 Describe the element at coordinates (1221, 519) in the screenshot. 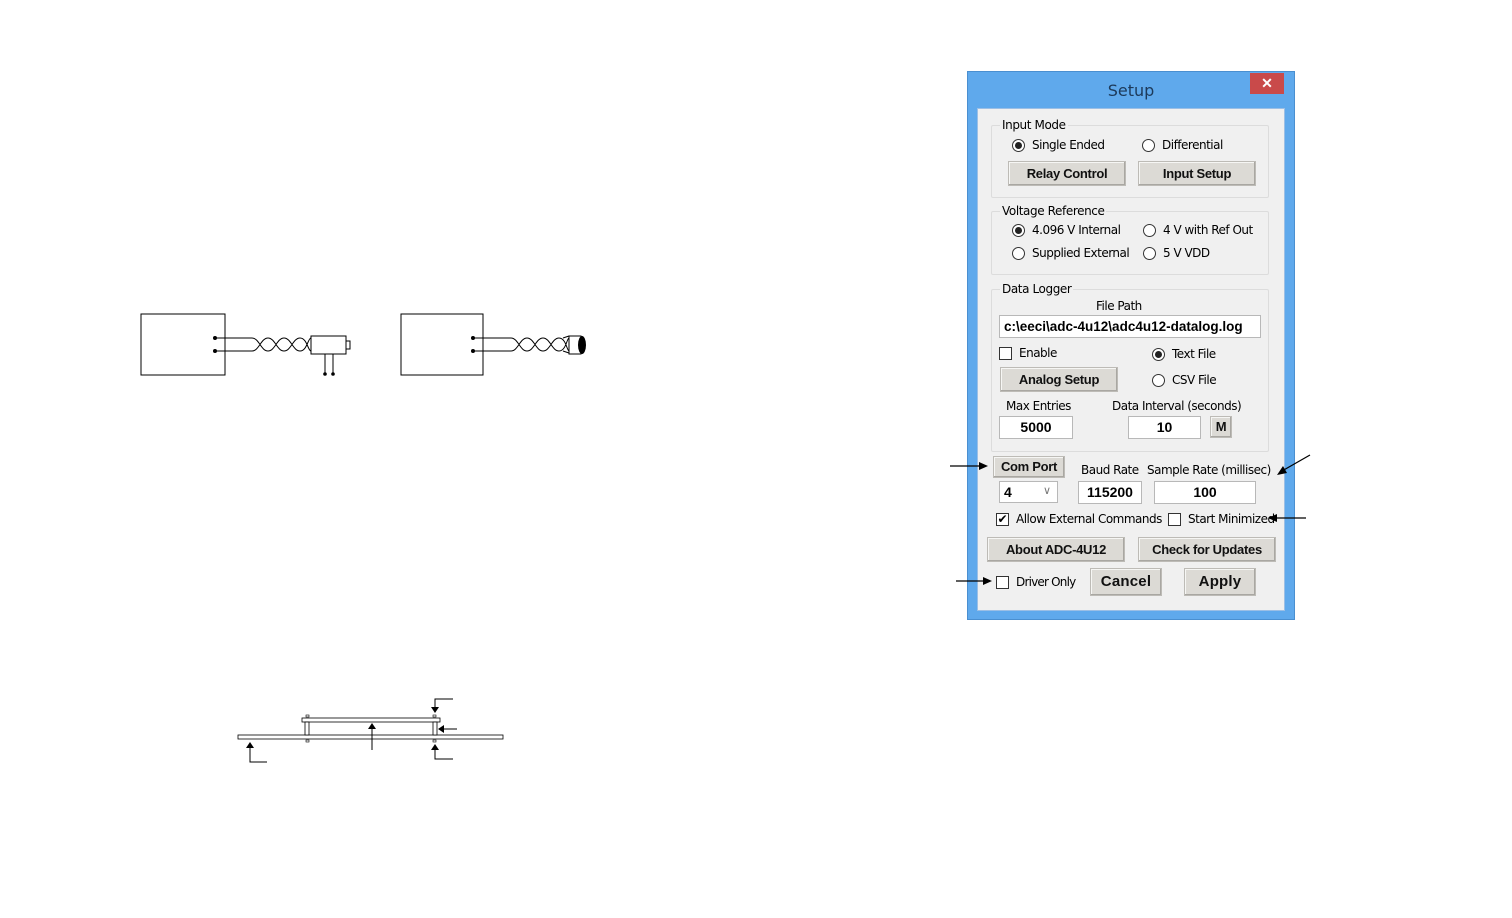

I see `start-minimized-checkbox: Start Minimized` at that location.